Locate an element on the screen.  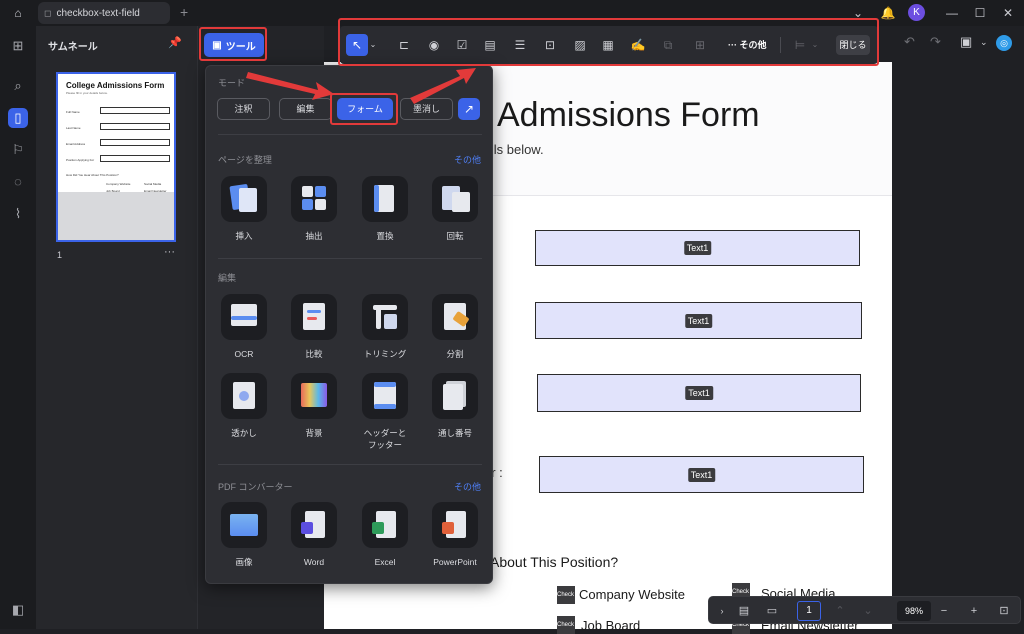
watermark-tool: 透かし is located at coordinates (244, 406).